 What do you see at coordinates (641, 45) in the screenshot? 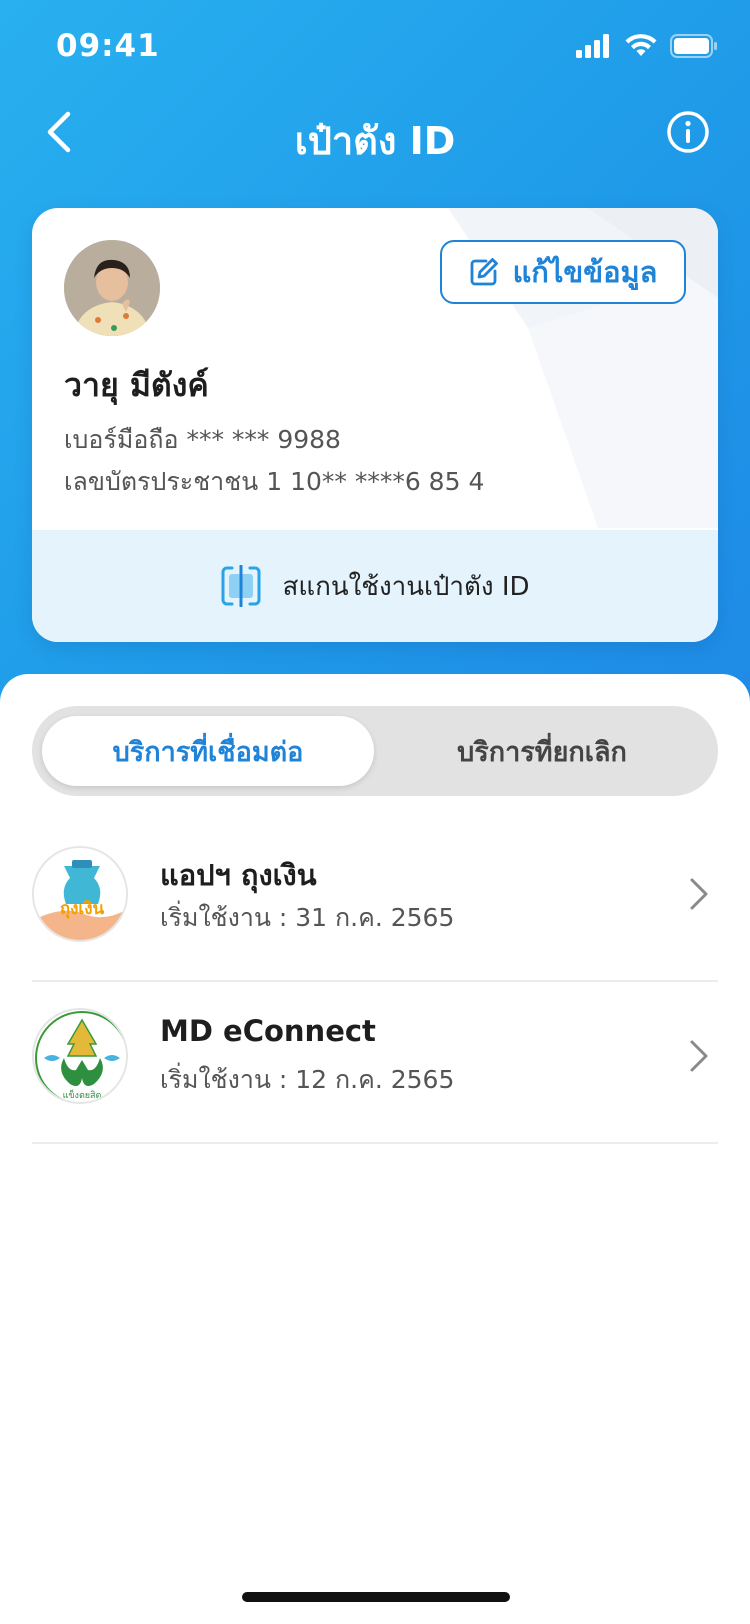
I see `wifi-icon` at bounding box center [641, 45].